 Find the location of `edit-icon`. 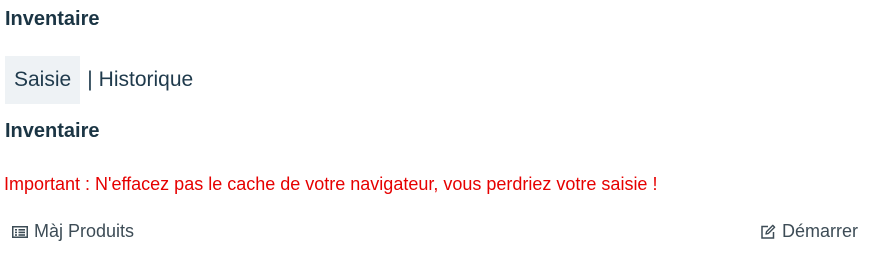

edit-icon is located at coordinates (768, 232).